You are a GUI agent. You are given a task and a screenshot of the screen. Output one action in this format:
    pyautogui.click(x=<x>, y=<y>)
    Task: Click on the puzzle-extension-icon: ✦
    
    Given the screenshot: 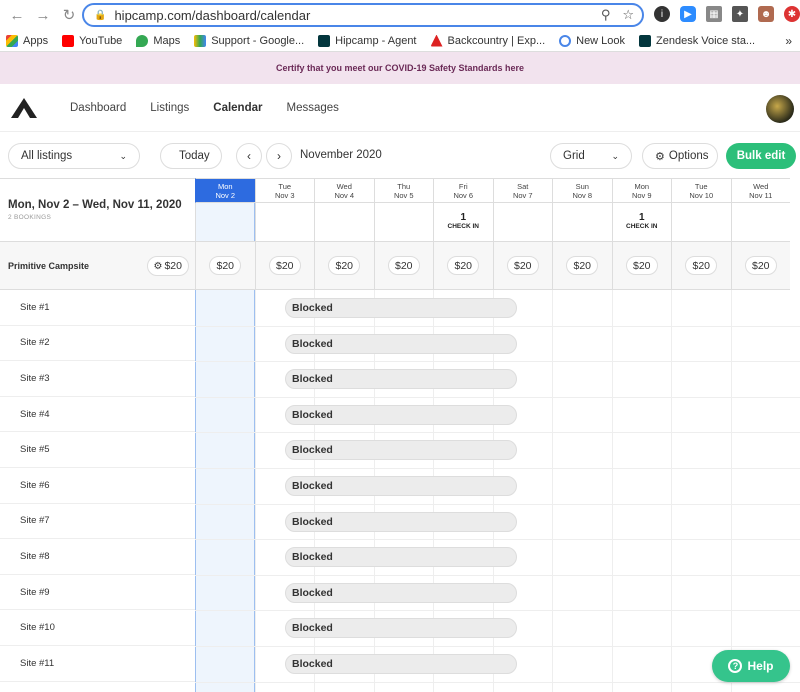 What is the action you would take?
    pyautogui.click(x=740, y=14)
    